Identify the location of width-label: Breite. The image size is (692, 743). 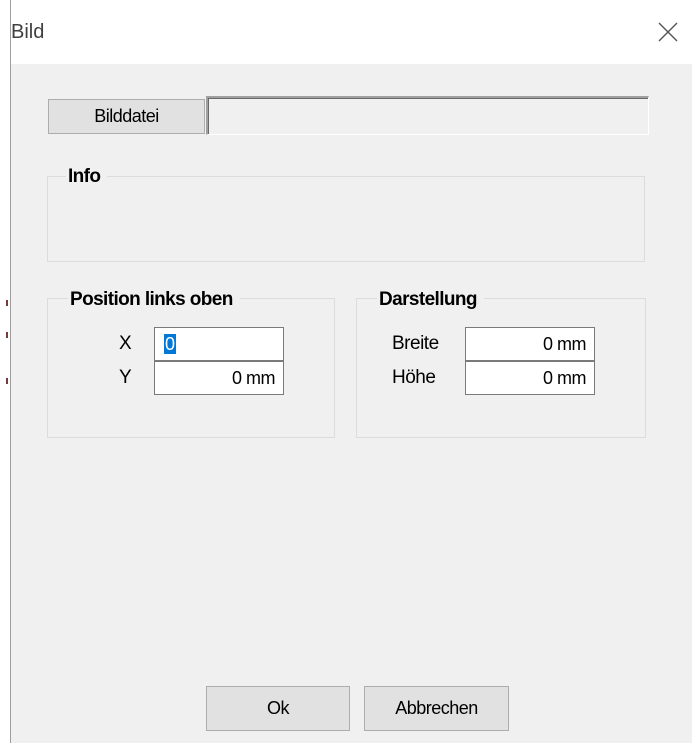
(415, 343).